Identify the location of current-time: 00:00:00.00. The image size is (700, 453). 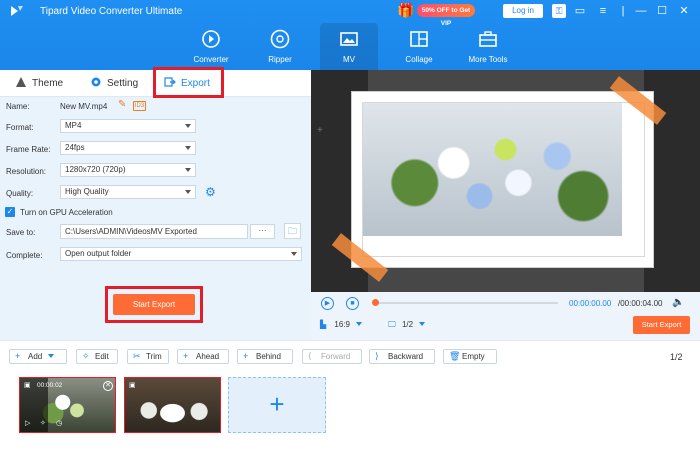
(590, 303).